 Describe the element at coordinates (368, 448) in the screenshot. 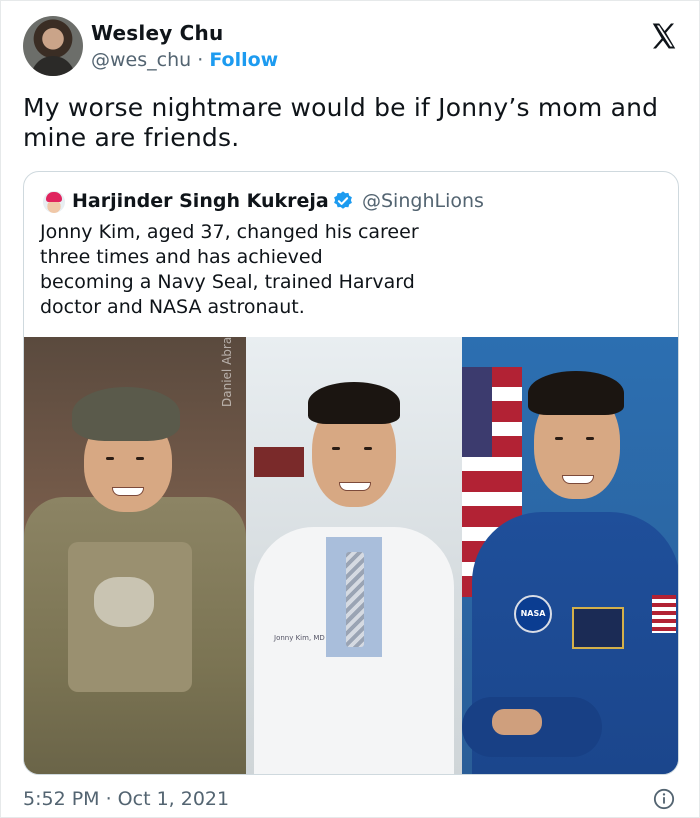

I see `doctor-eye-right` at that location.